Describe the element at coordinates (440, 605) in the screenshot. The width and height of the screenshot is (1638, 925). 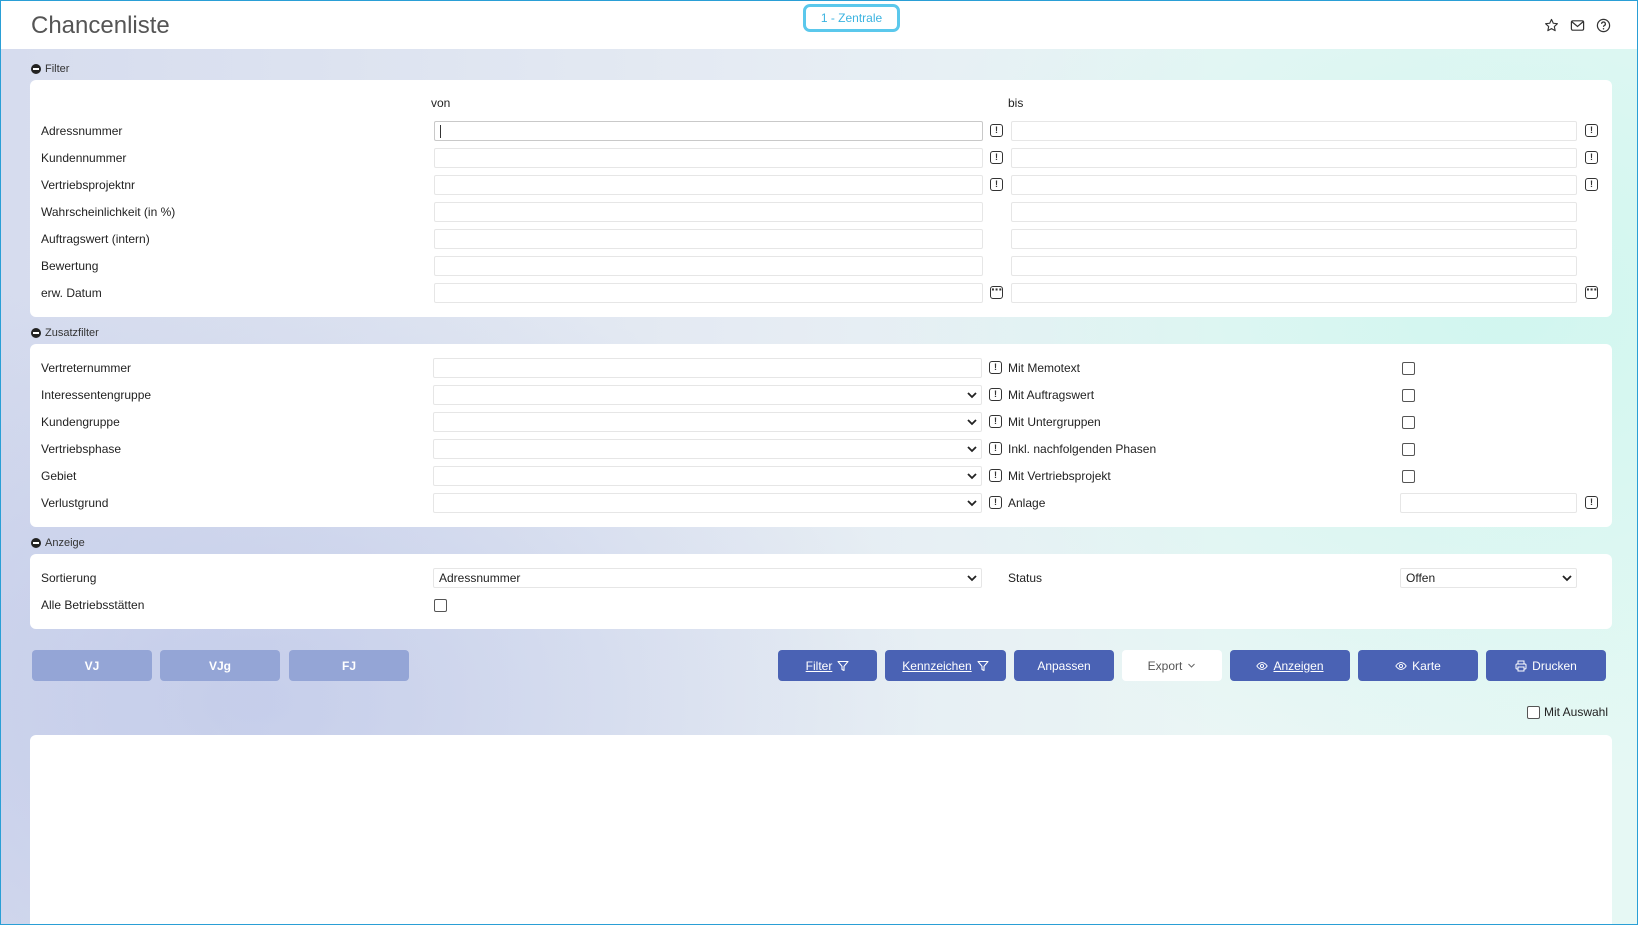
I see `alle-betriebsstaetten-checkbox` at that location.